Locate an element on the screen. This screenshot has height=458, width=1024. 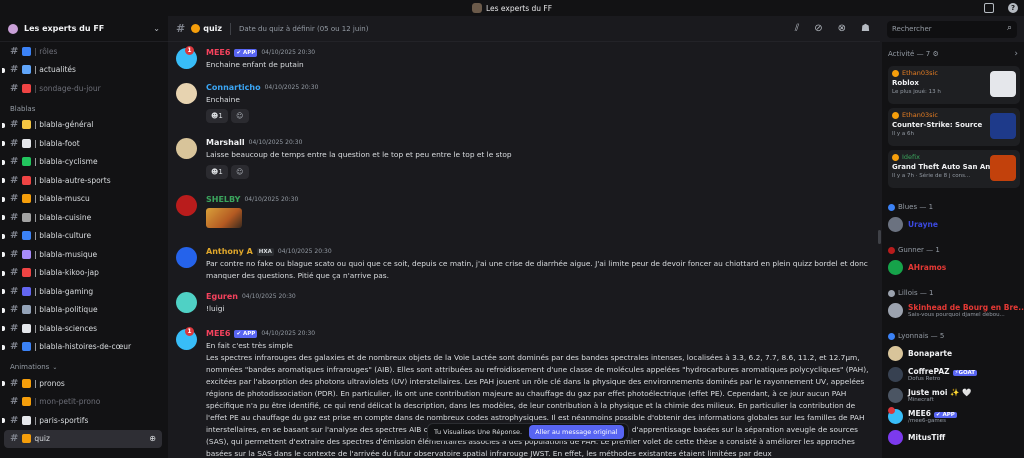
chevron-down-icon: ⌄ is located at coordinates (156, 28).